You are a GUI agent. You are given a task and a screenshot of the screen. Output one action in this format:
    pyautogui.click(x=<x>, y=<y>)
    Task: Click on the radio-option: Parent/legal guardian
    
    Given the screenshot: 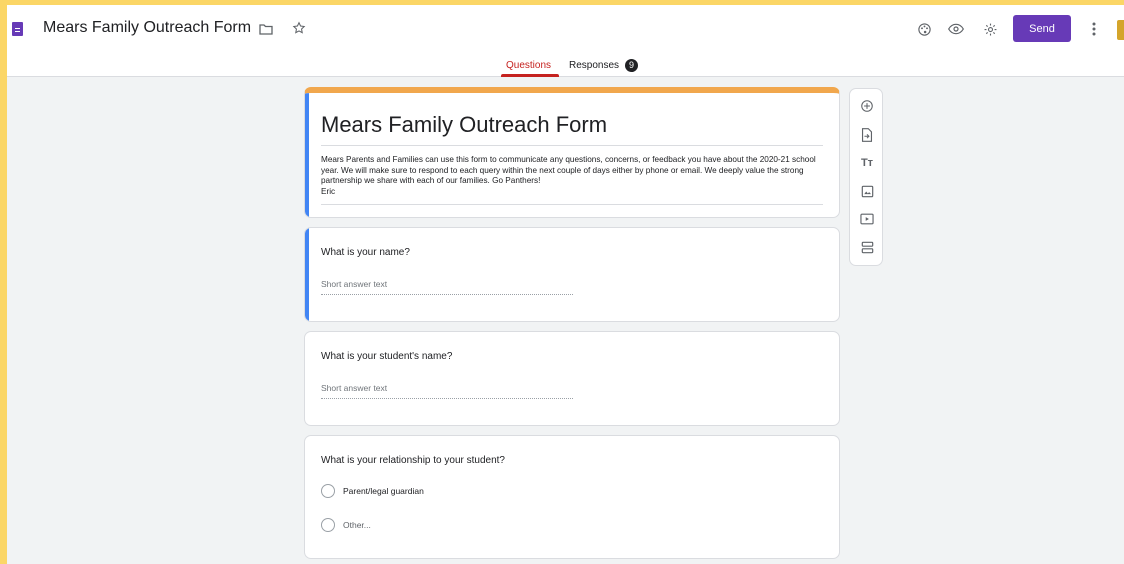 What is the action you would take?
    pyautogui.click(x=372, y=491)
    